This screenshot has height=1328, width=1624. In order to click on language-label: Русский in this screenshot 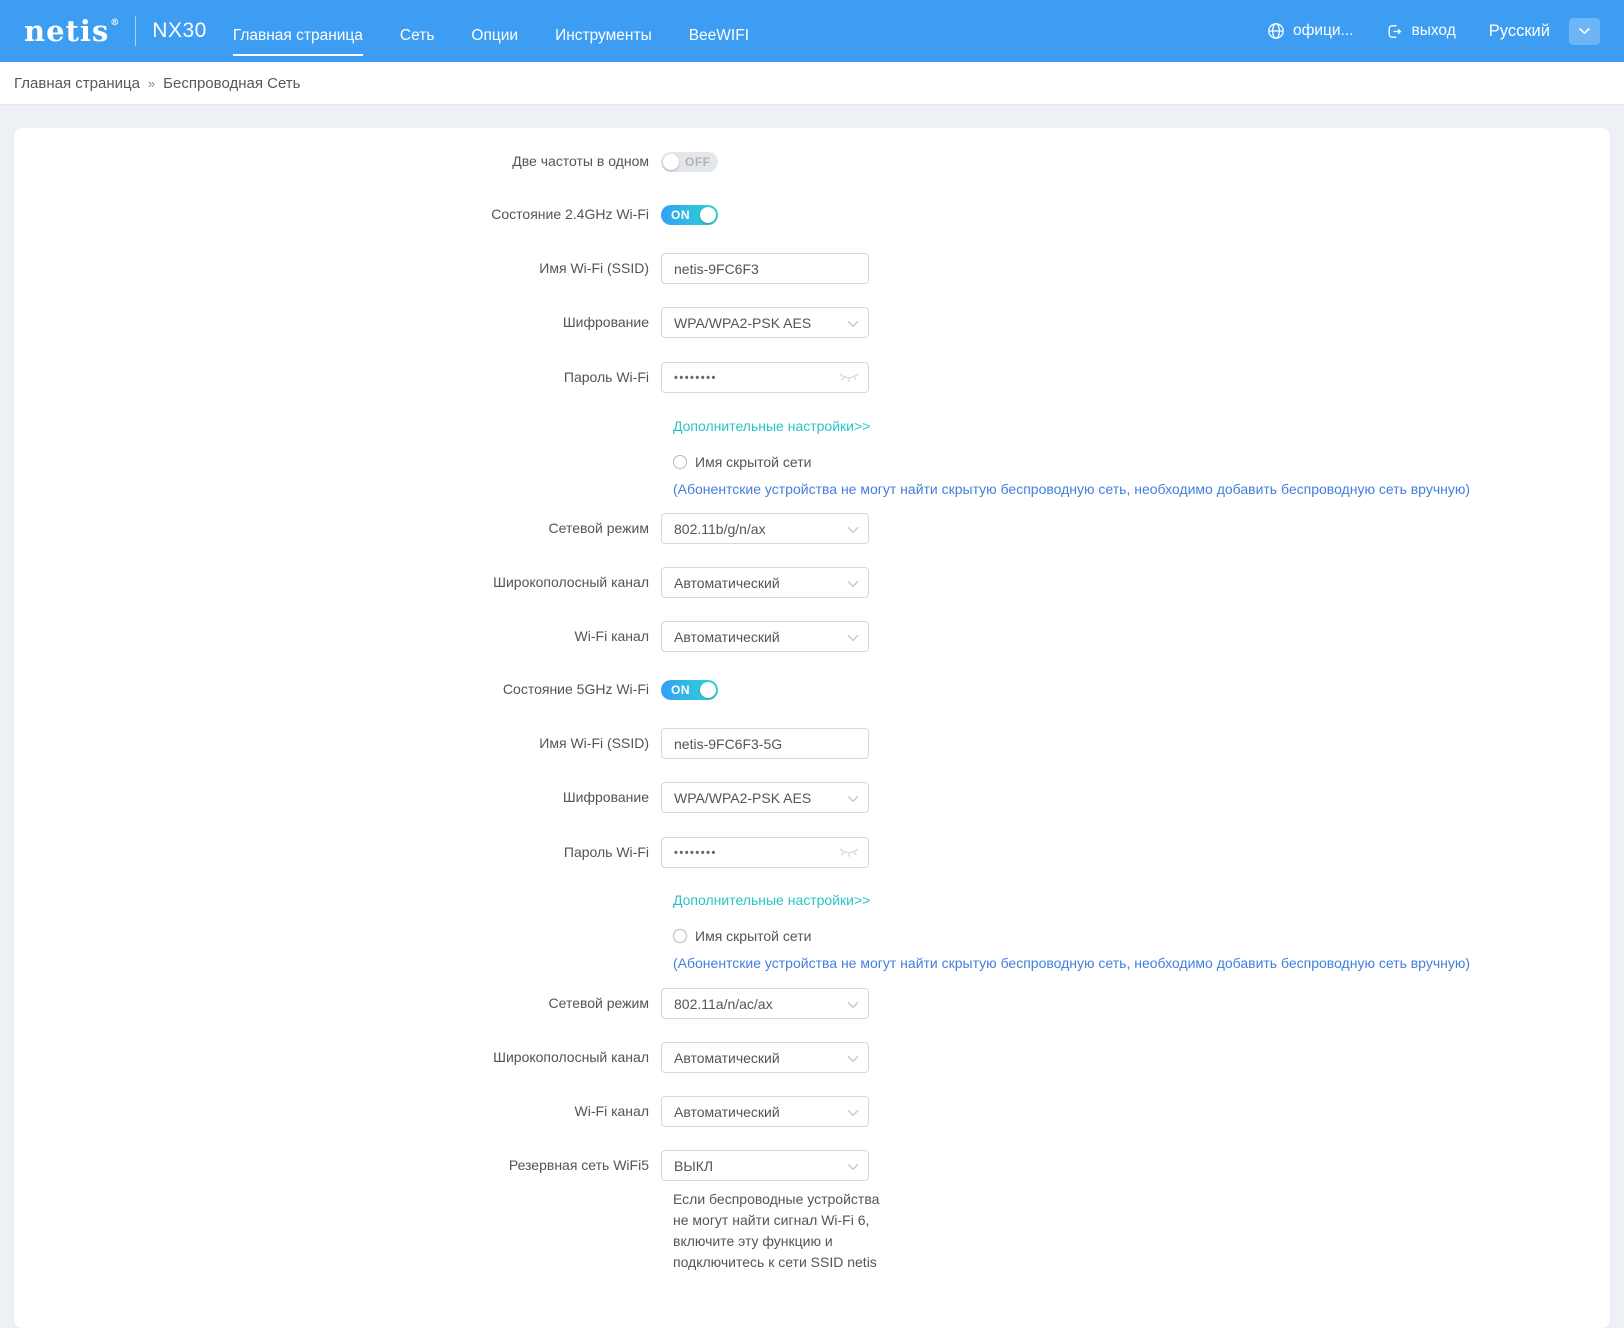, I will do `click(1519, 30)`.